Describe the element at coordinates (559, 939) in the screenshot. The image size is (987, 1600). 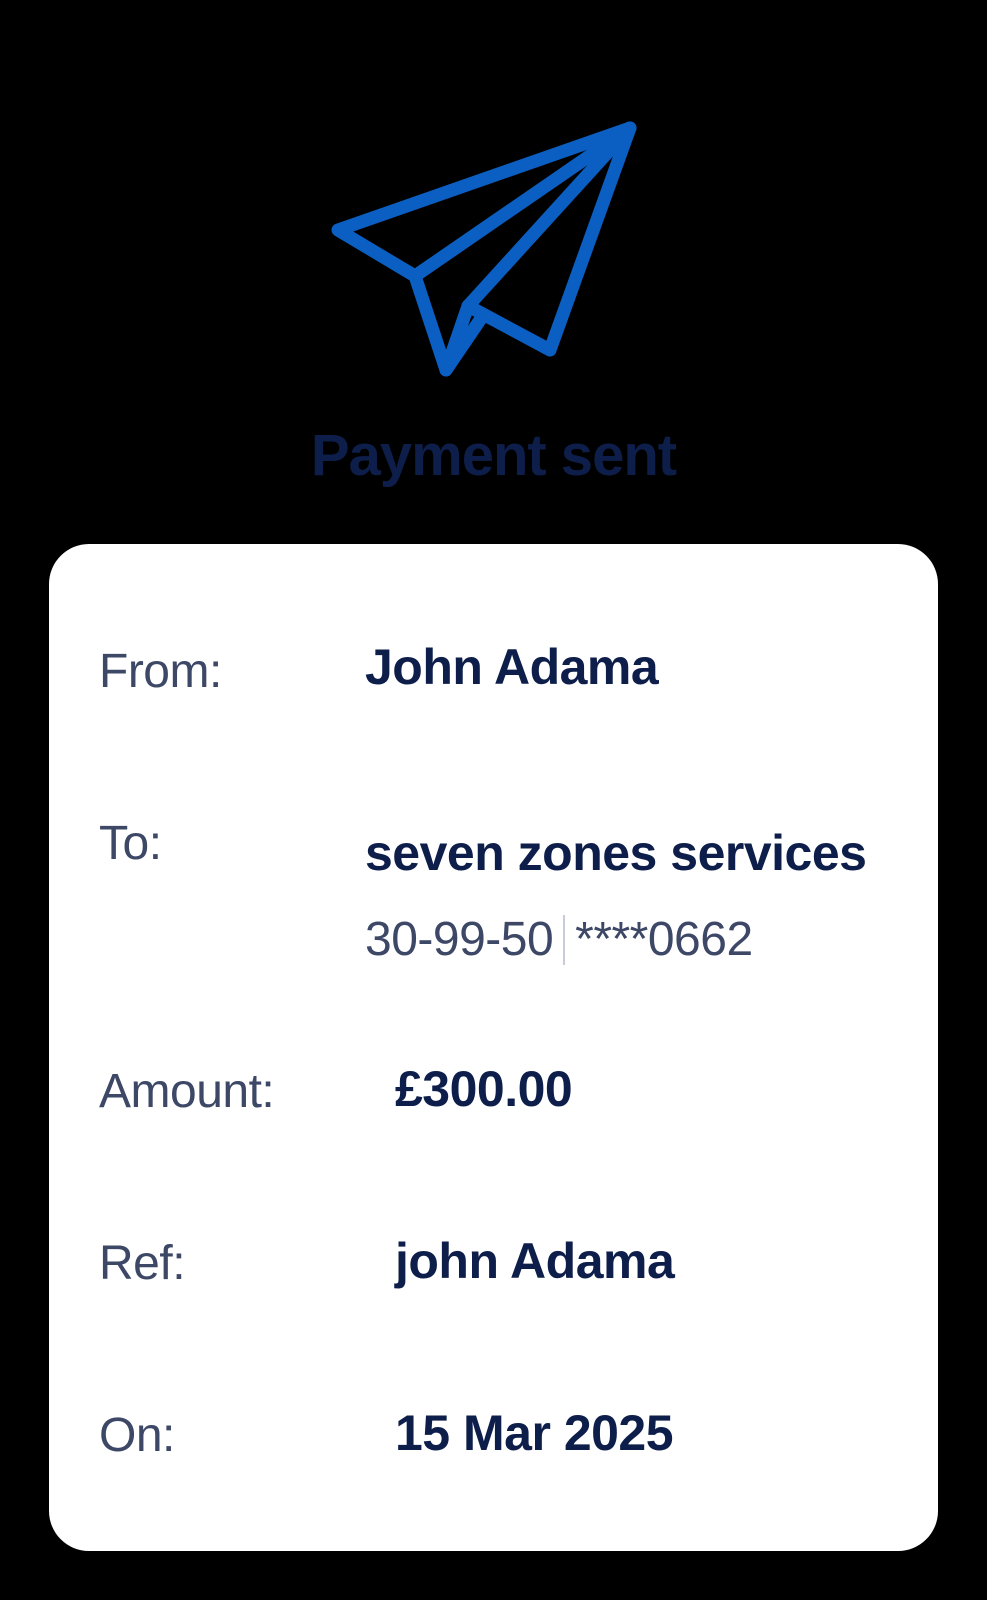
I see `account-details: 30-99-50 ****0662` at that location.